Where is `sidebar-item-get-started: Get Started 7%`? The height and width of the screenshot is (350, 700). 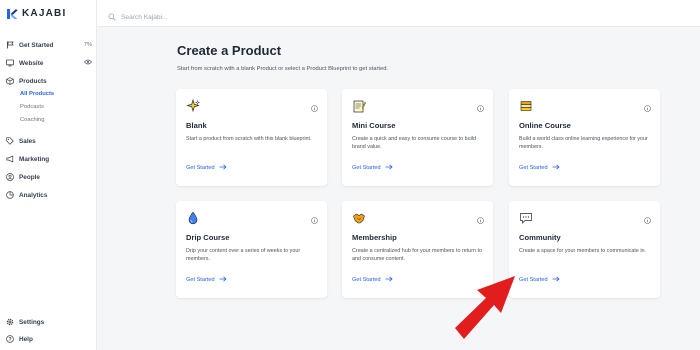
sidebar-item-get-started: Get Started 7% is located at coordinates (49, 45).